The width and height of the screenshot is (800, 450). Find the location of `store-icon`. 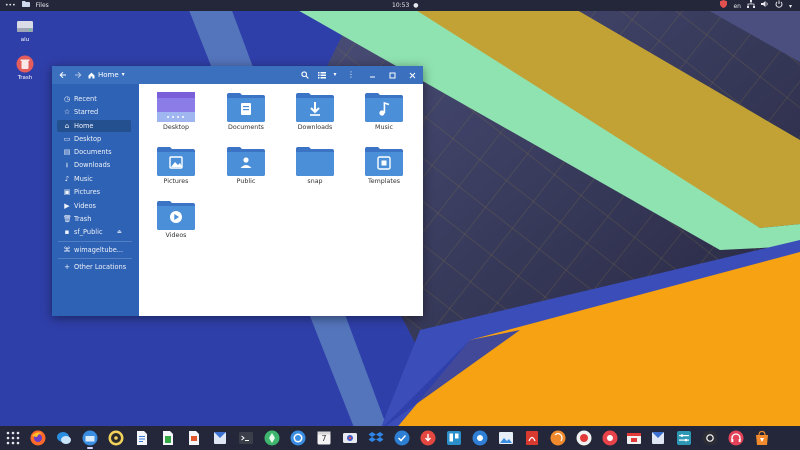

store-icon is located at coordinates (762, 438).